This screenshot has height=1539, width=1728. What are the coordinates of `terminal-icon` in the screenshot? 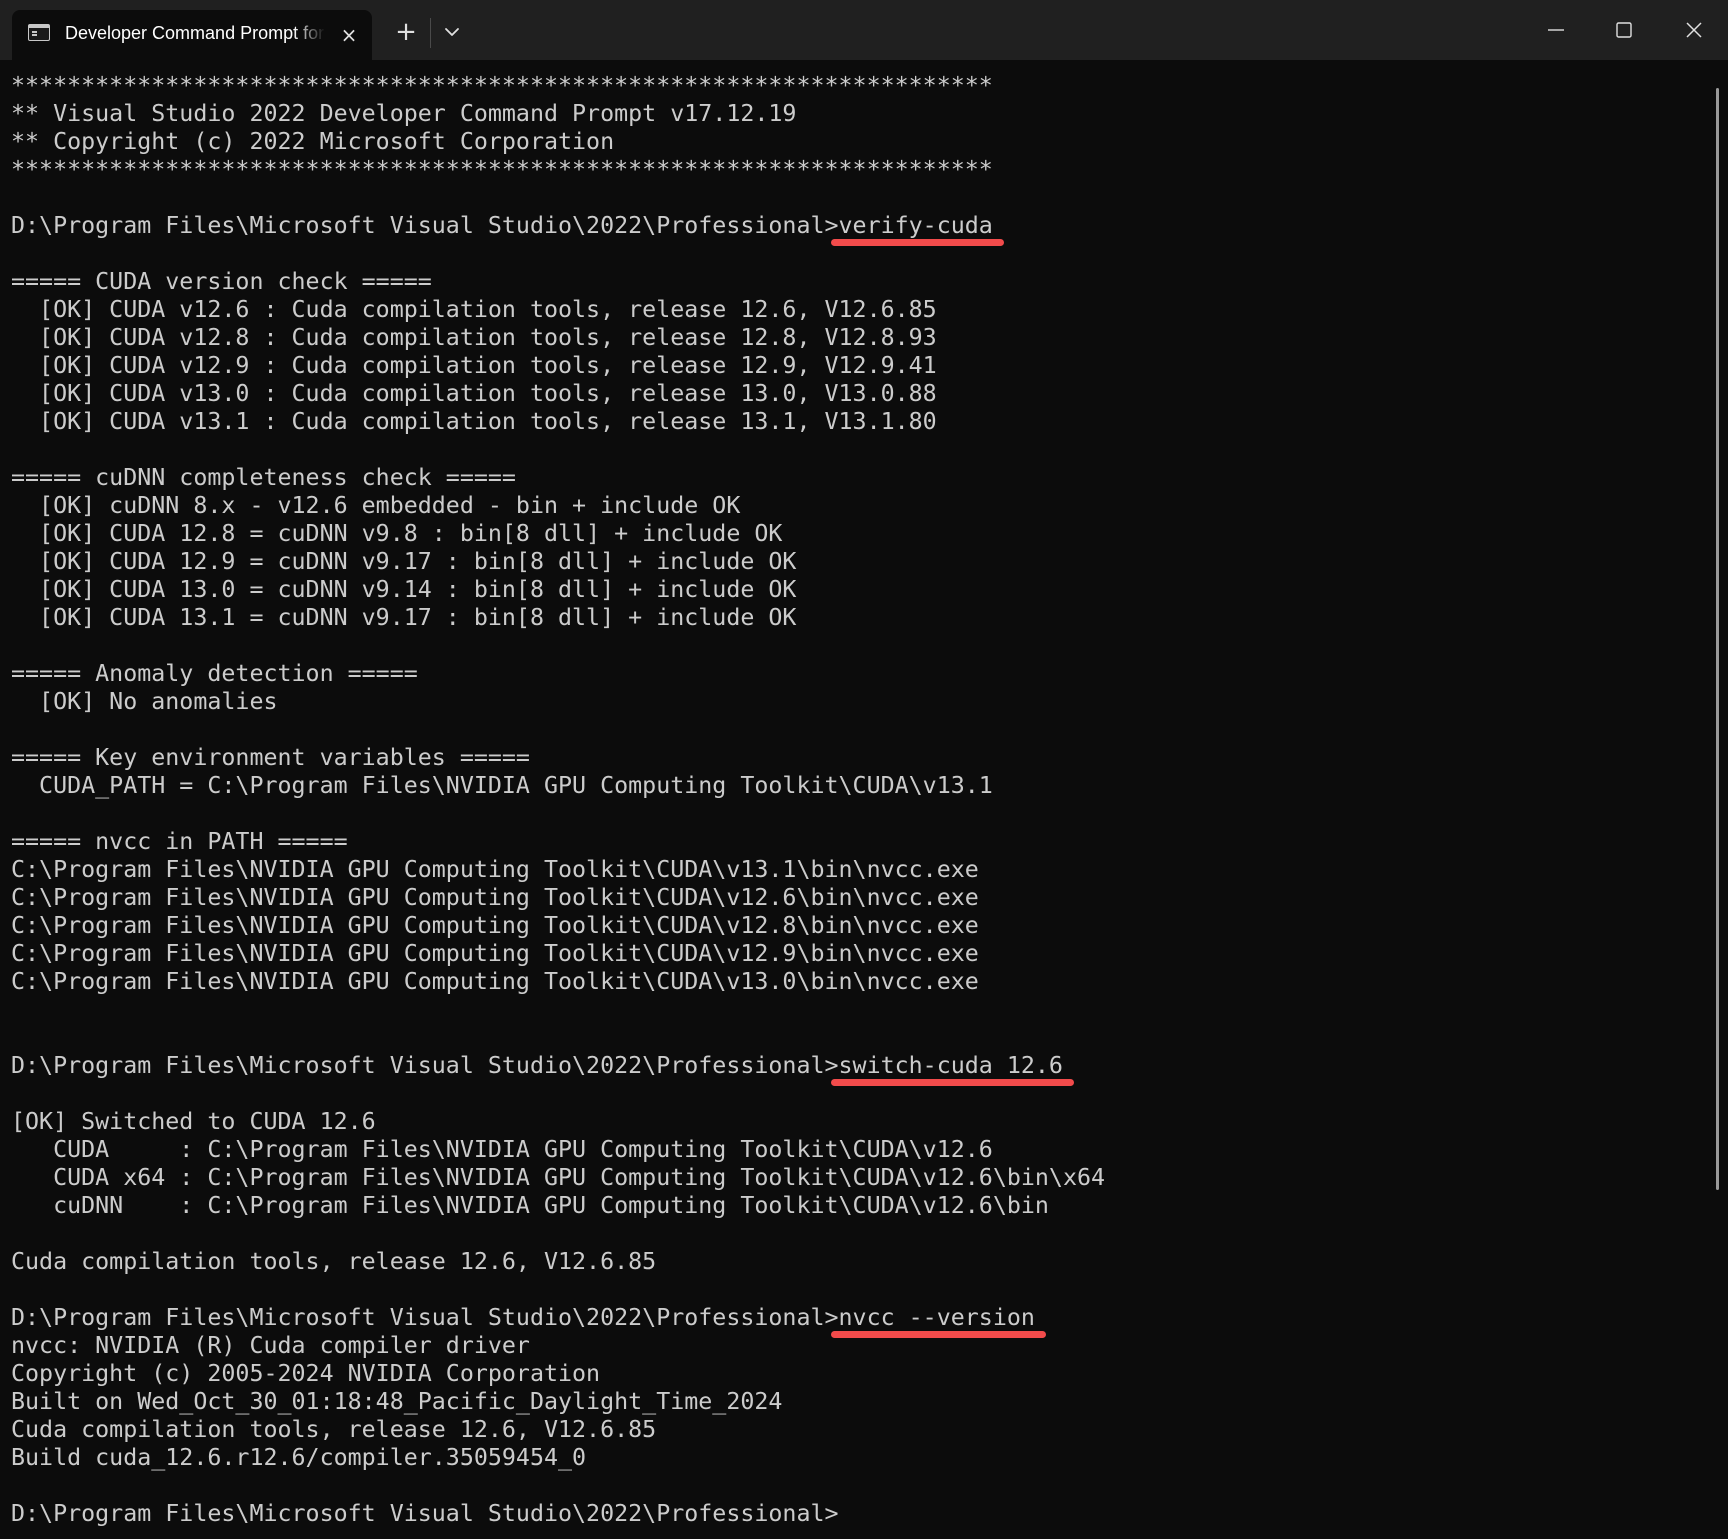 It's located at (39, 32).